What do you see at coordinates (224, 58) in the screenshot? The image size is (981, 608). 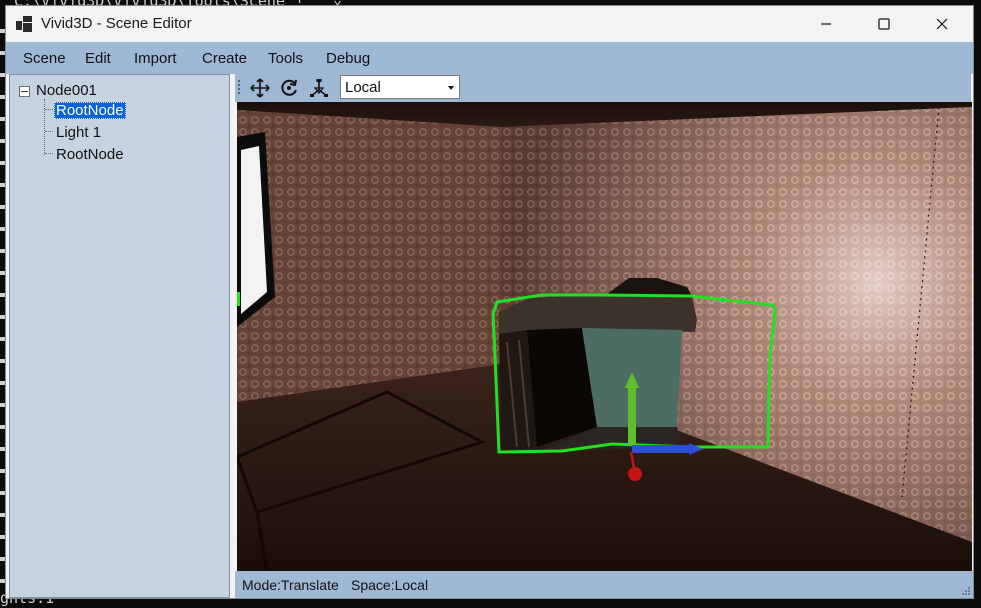 I see `menu-create: Create` at bounding box center [224, 58].